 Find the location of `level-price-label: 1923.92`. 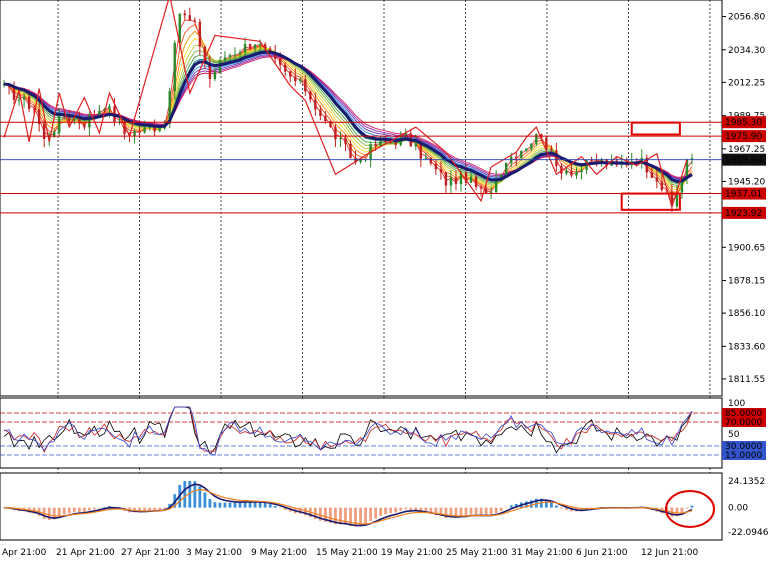

level-price-label: 1923.92 is located at coordinates (743, 214).